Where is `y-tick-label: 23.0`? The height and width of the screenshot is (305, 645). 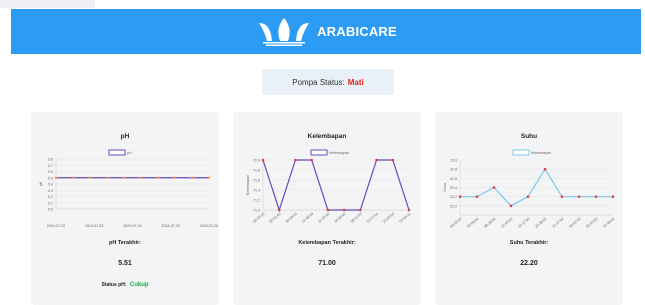 y-tick-label: 23.0 is located at coordinates (453, 161).